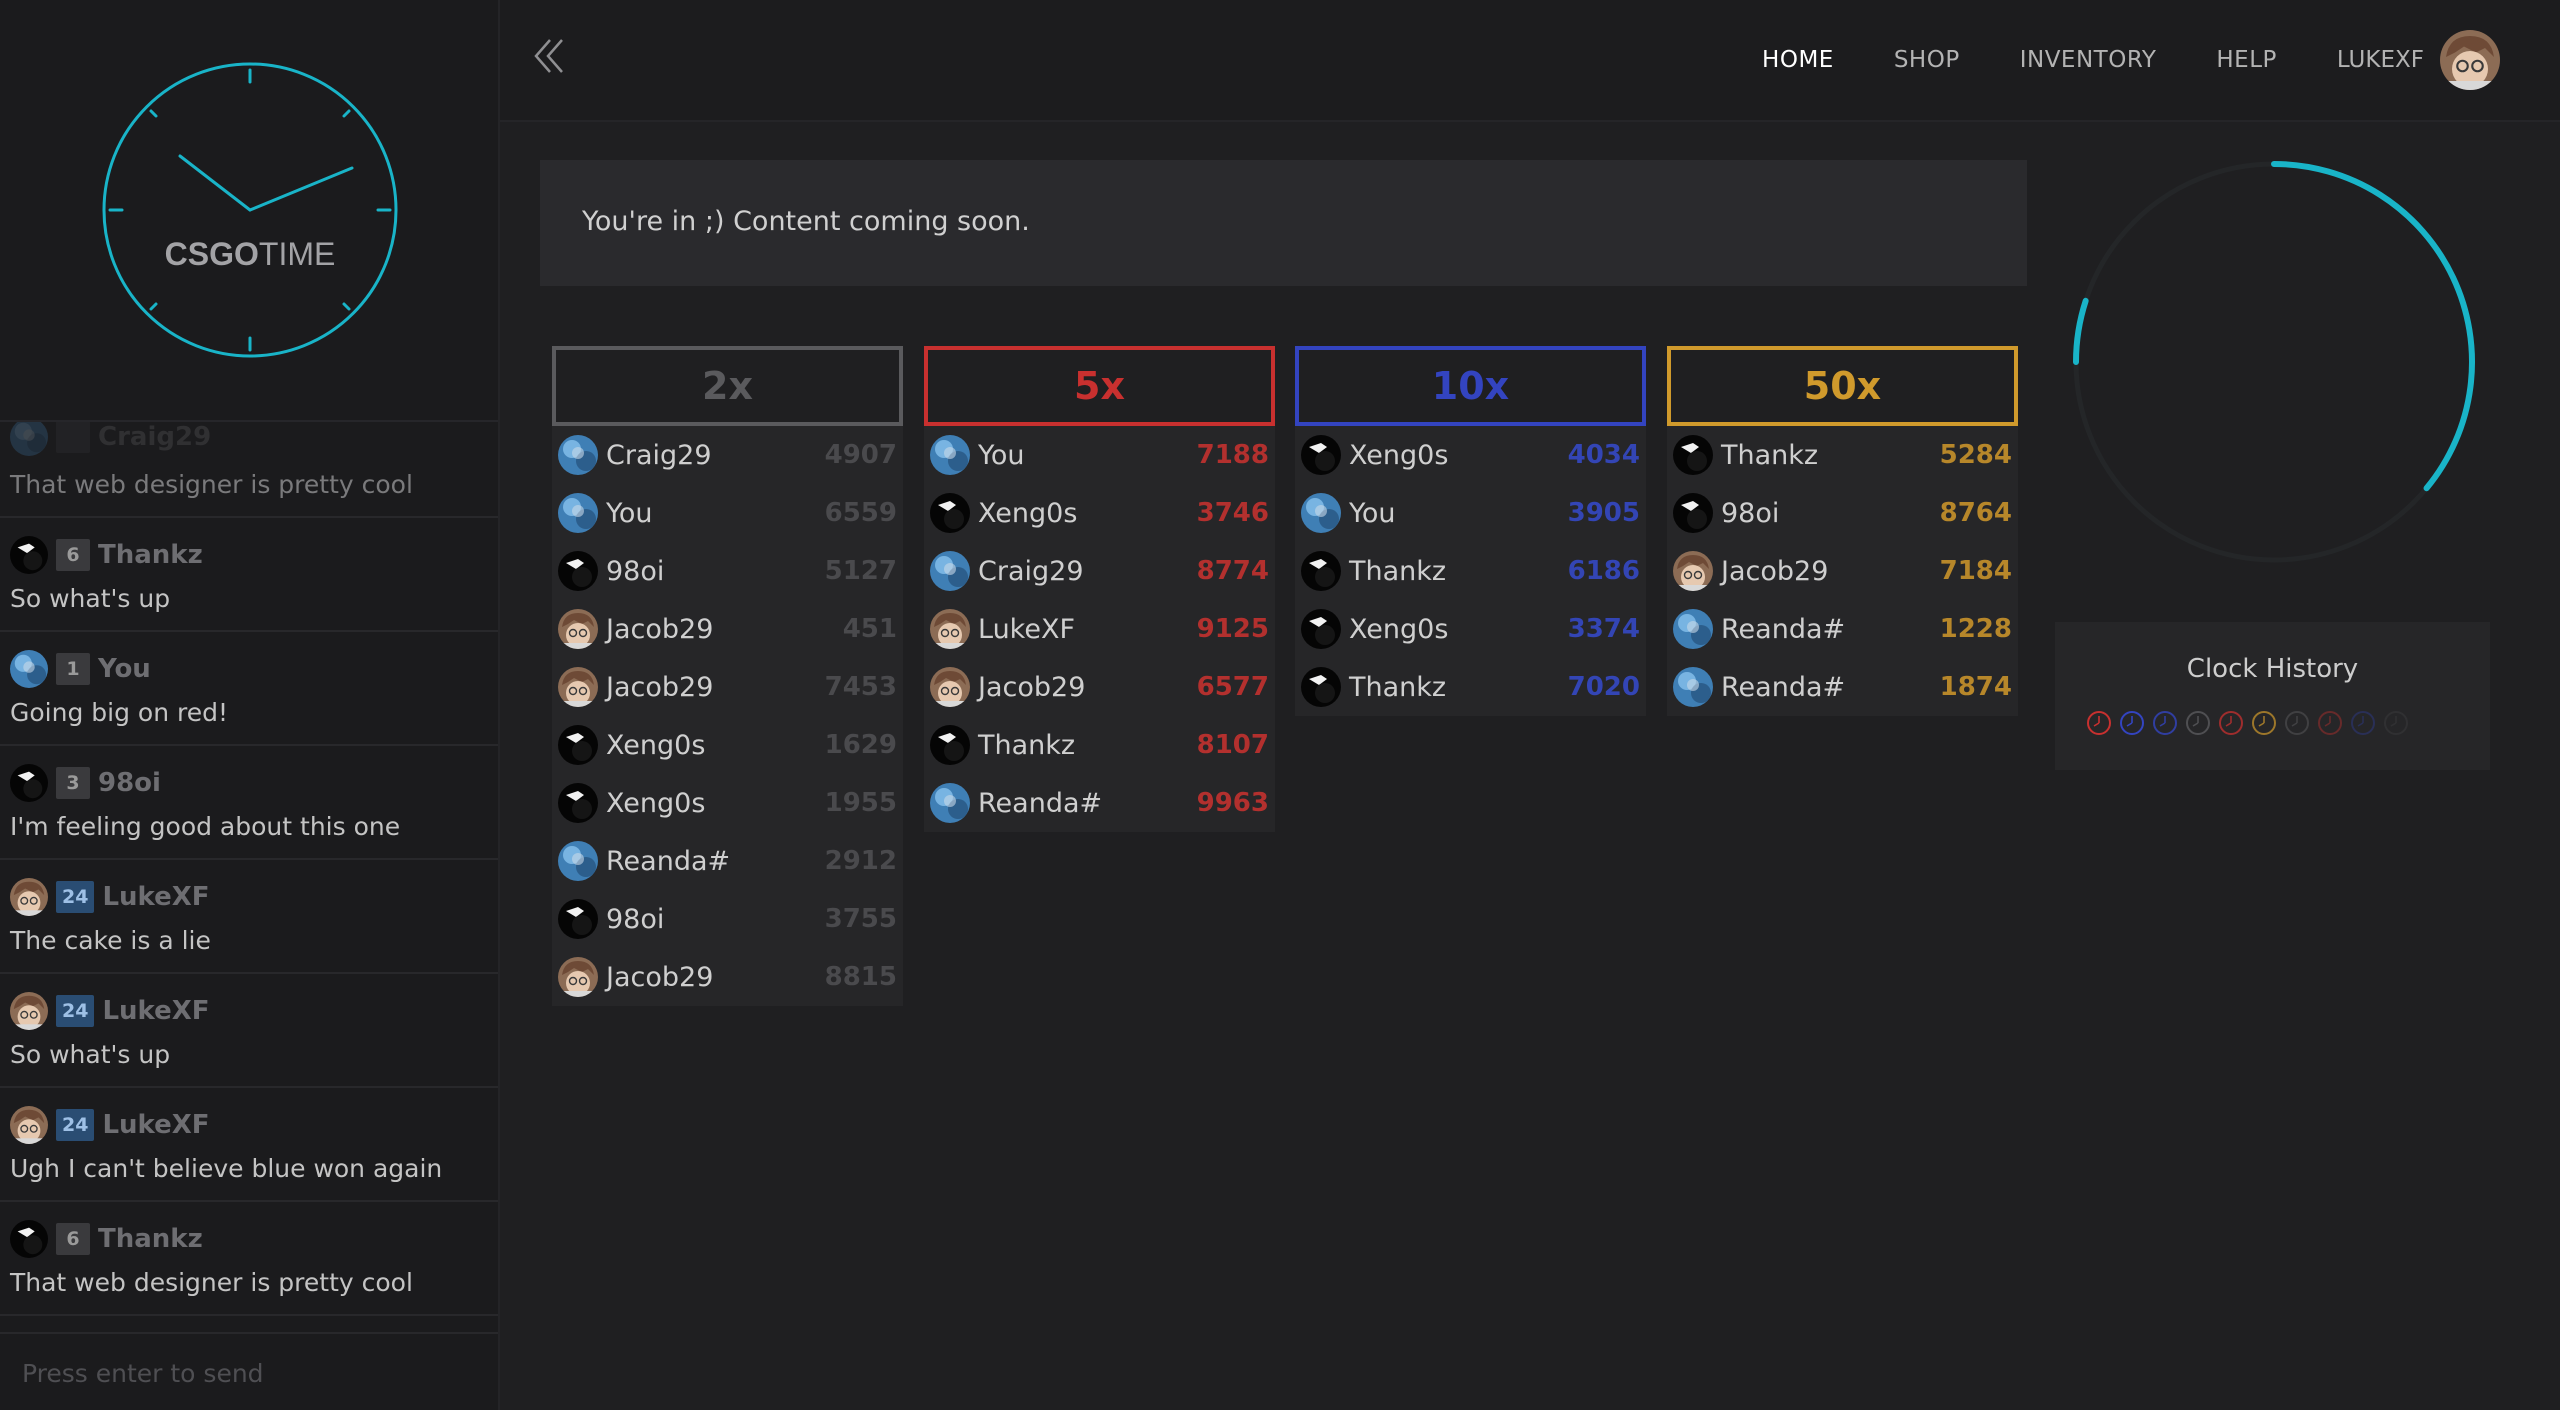  Describe the element at coordinates (2088, 60) in the screenshot. I see `nav-inventory: INVENTORY` at that location.